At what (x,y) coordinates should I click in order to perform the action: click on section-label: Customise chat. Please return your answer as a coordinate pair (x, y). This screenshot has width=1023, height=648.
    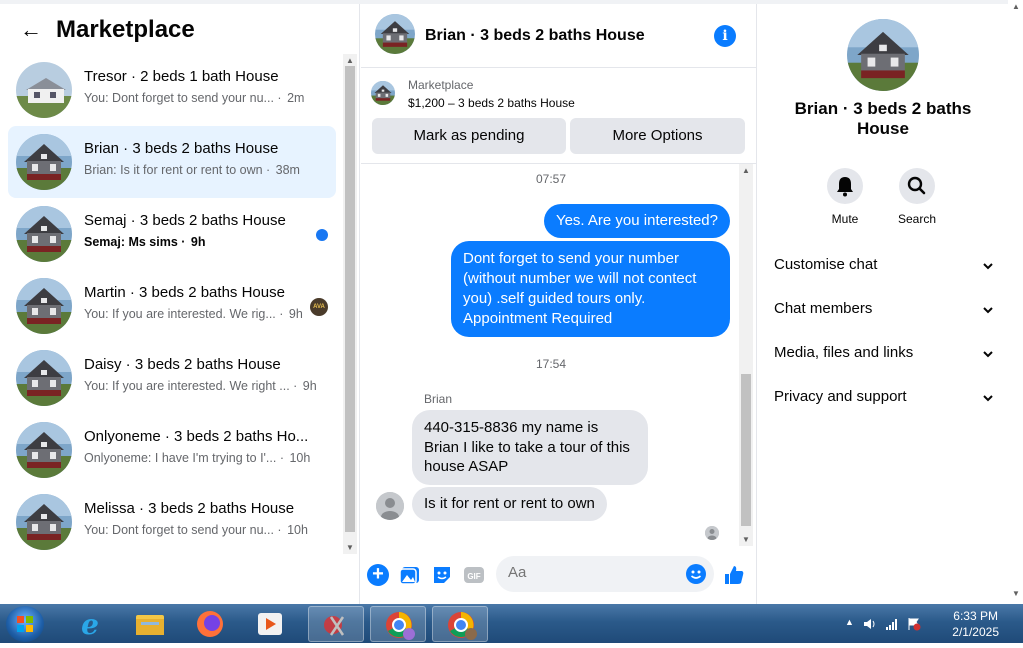
    Looking at the image, I should click on (826, 264).